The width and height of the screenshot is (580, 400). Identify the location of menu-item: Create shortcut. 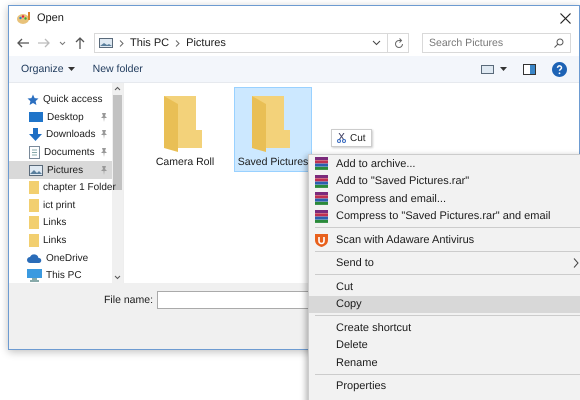
(444, 327).